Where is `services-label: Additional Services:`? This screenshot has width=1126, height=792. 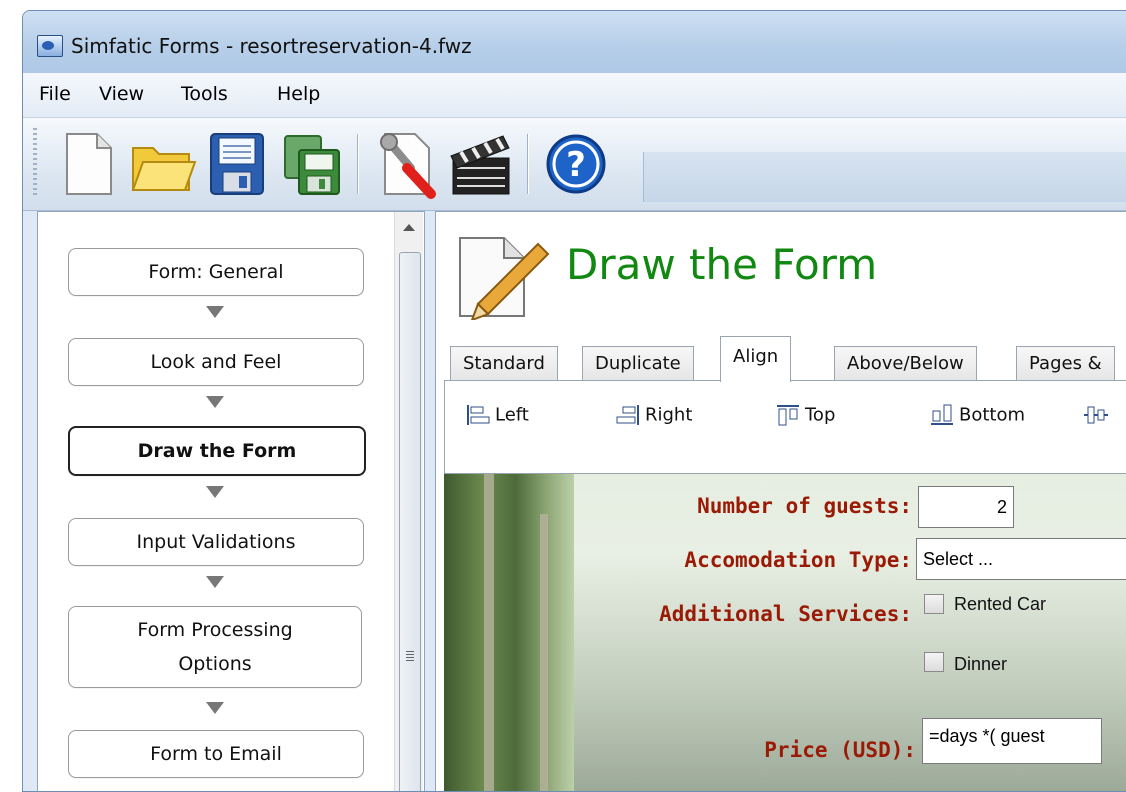 services-label: Additional Services: is located at coordinates (753, 614).